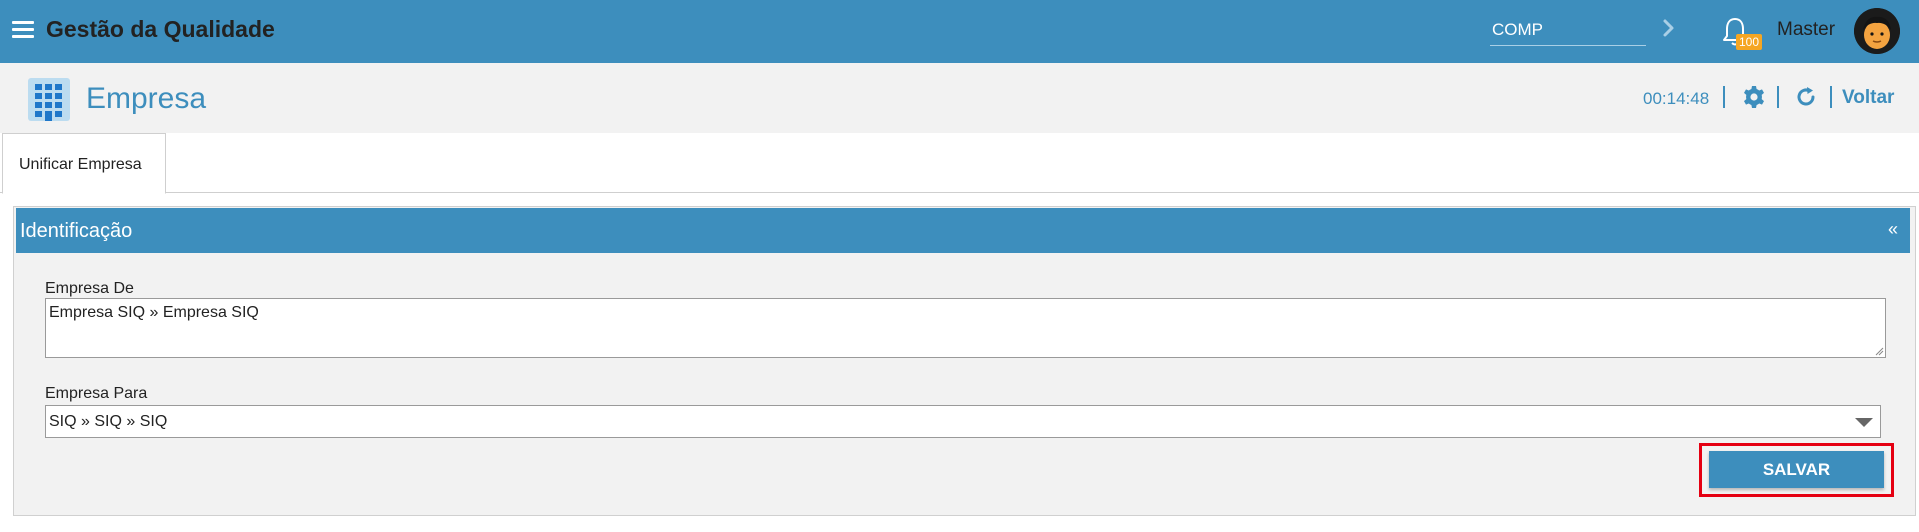 The width and height of the screenshot is (1919, 532). Describe the element at coordinates (84, 163) in the screenshot. I see `tab-unificar-empresa: Unificar Empresa` at that location.